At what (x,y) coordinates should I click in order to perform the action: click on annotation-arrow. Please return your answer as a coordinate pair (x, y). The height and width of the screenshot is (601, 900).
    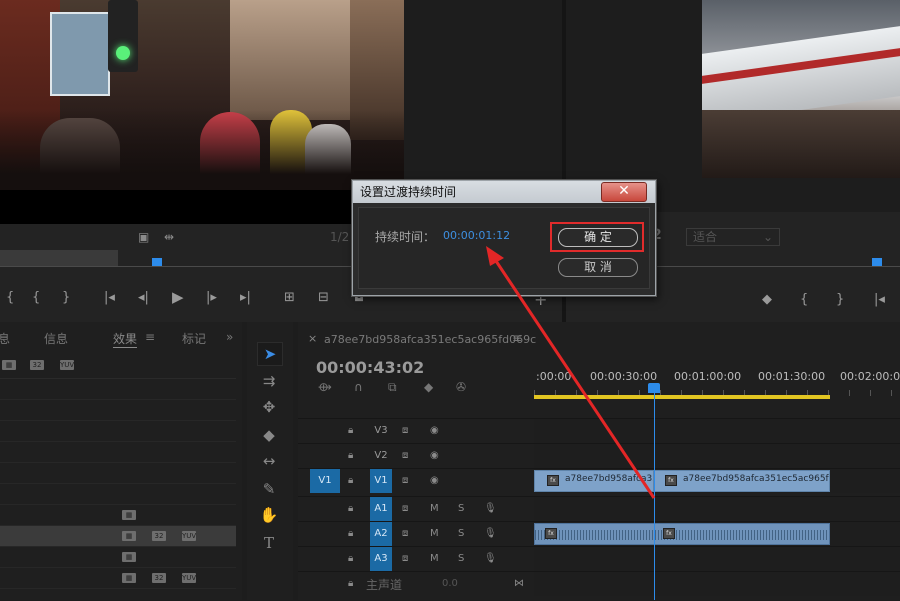
    Looking at the image, I should click on (571, 372).